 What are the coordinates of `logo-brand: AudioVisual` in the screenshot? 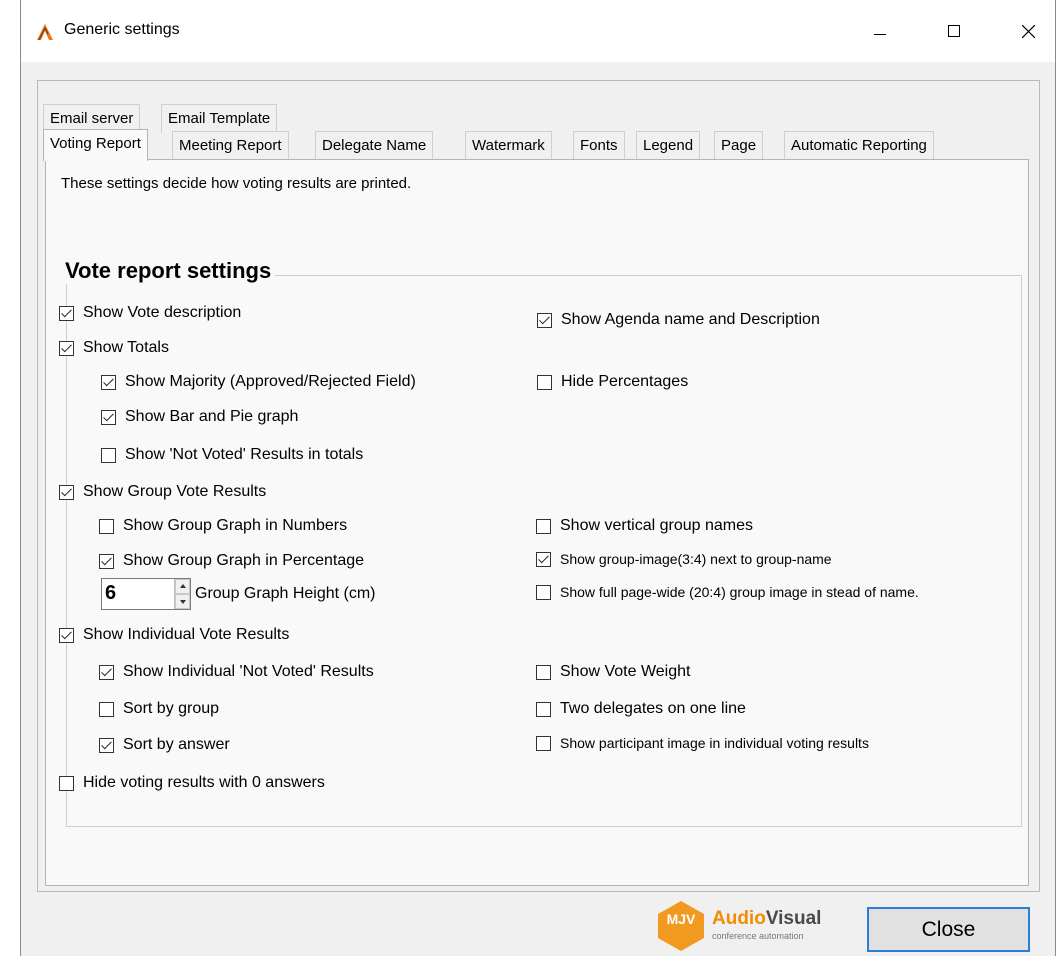 It's located at (766, 919).